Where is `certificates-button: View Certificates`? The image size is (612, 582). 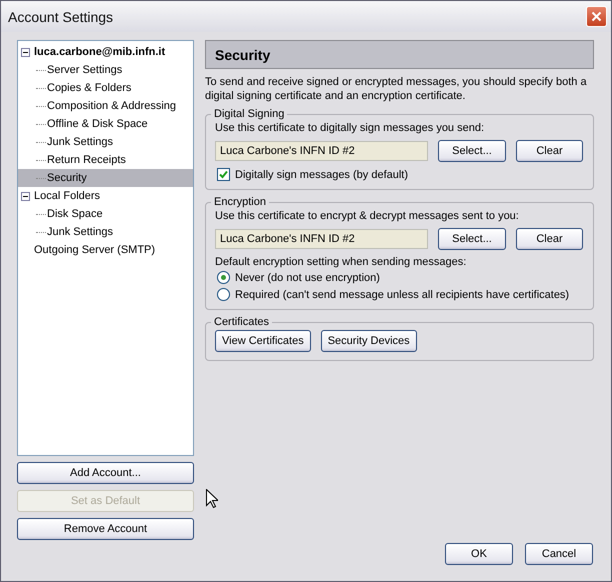 certificates-button: View Certificates is located at coordinates (263, 341).